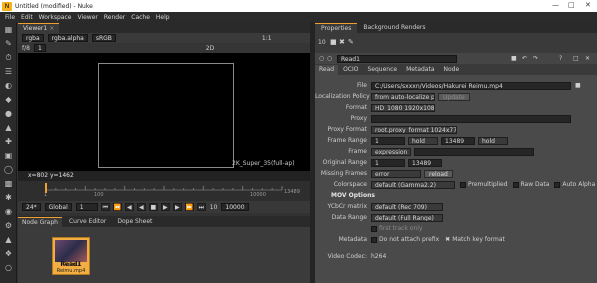  I want to click on time-tool-icon: ⏱, so click(8, 57).